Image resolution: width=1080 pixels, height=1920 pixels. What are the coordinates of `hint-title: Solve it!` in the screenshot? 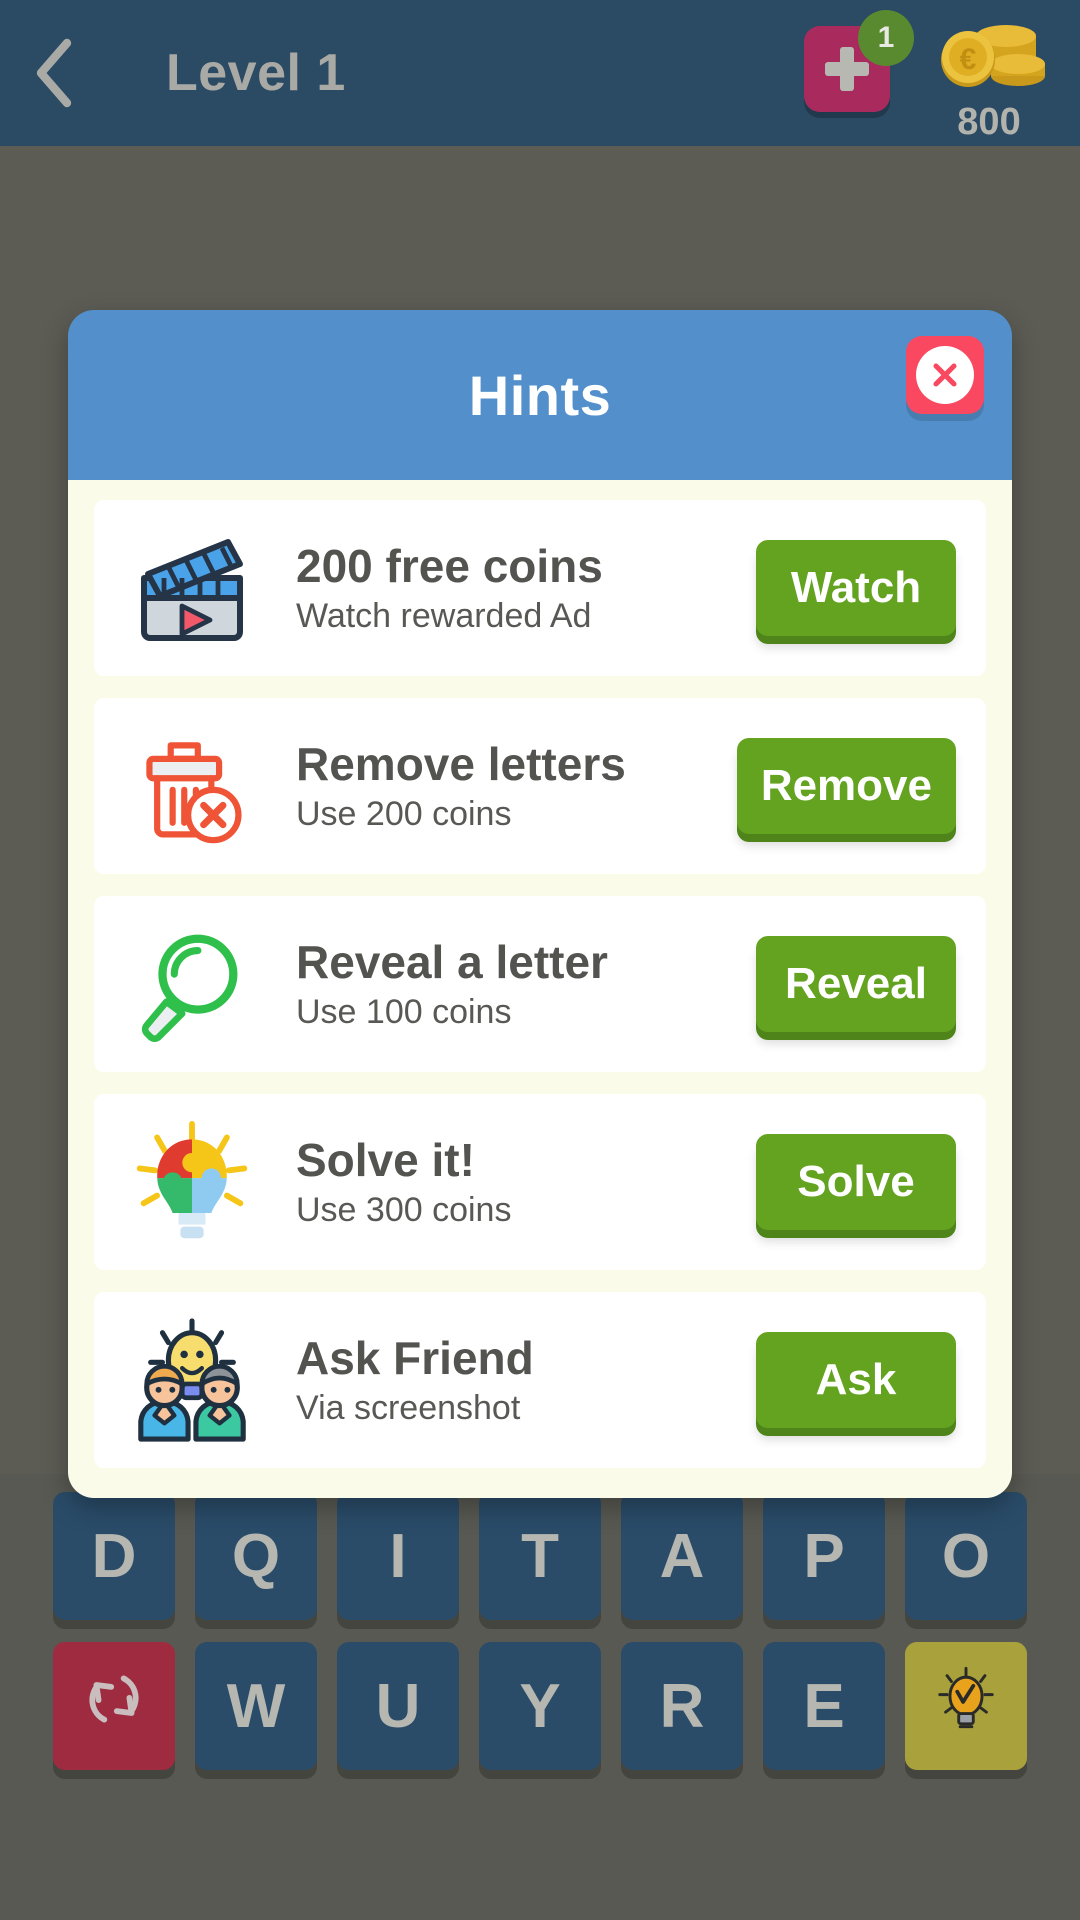 It's located at (385, 1159).